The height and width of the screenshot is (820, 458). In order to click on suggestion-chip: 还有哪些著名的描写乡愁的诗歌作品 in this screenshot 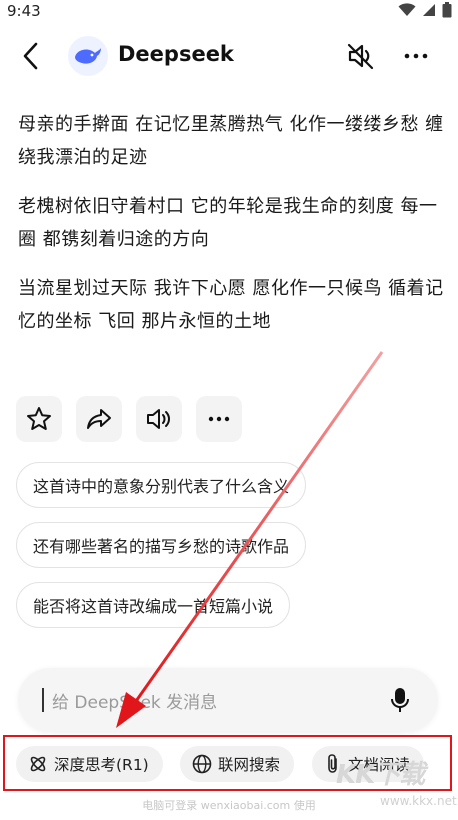, I will do `click(161, 545)`.